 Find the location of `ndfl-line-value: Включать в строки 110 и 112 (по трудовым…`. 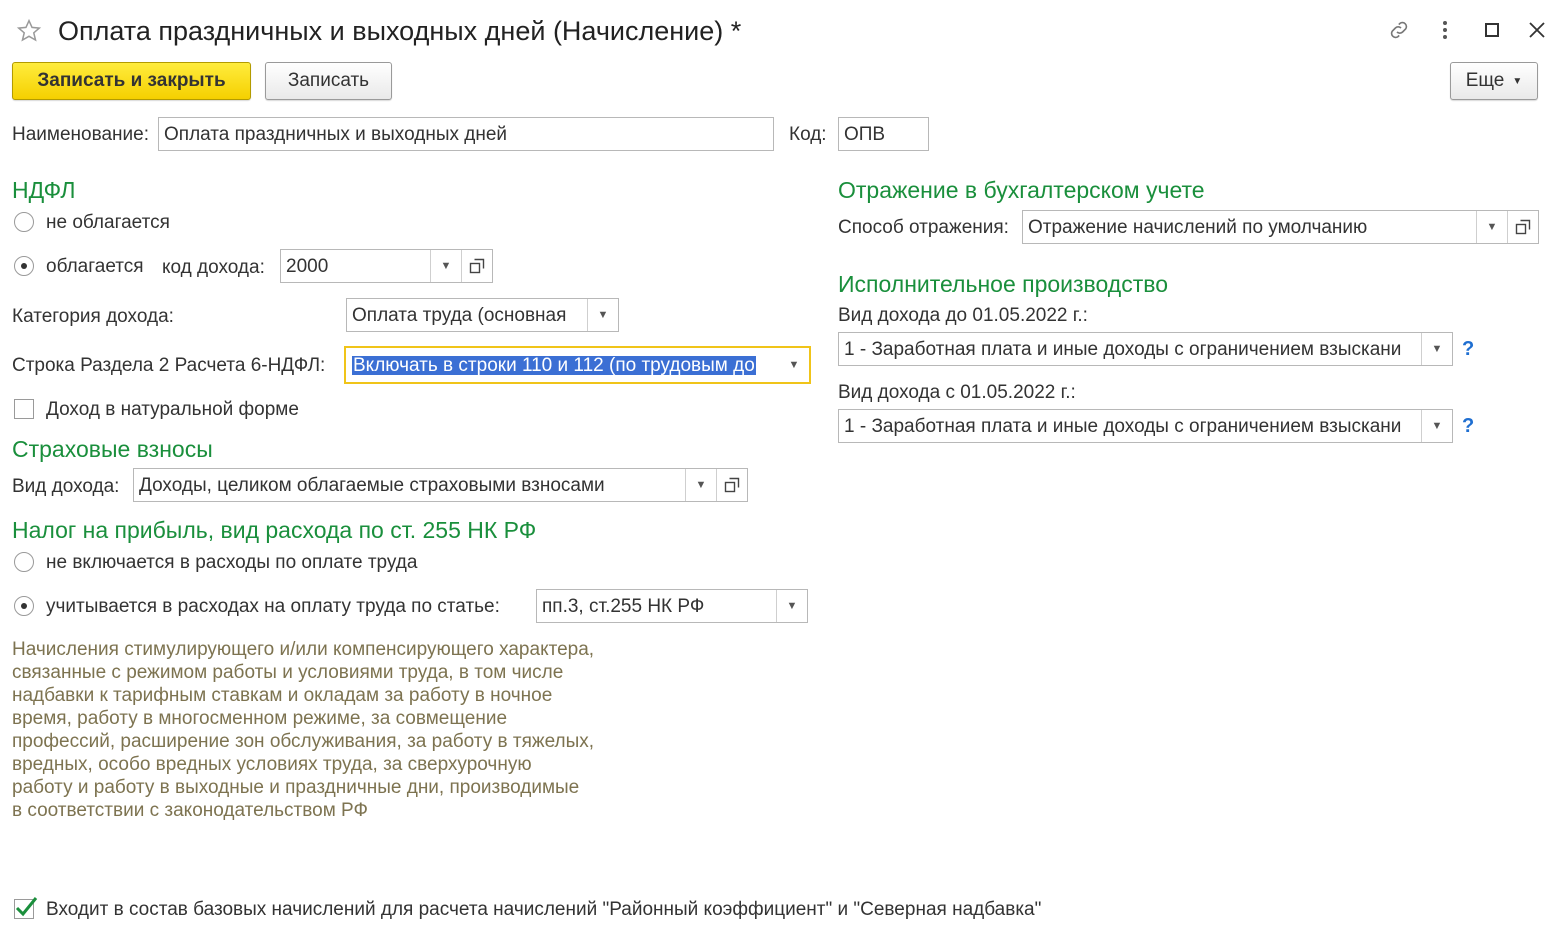

ndfl-line-value: Включать в строки 110 и 112 (по трудовым… is located at coordinates (554, 365).